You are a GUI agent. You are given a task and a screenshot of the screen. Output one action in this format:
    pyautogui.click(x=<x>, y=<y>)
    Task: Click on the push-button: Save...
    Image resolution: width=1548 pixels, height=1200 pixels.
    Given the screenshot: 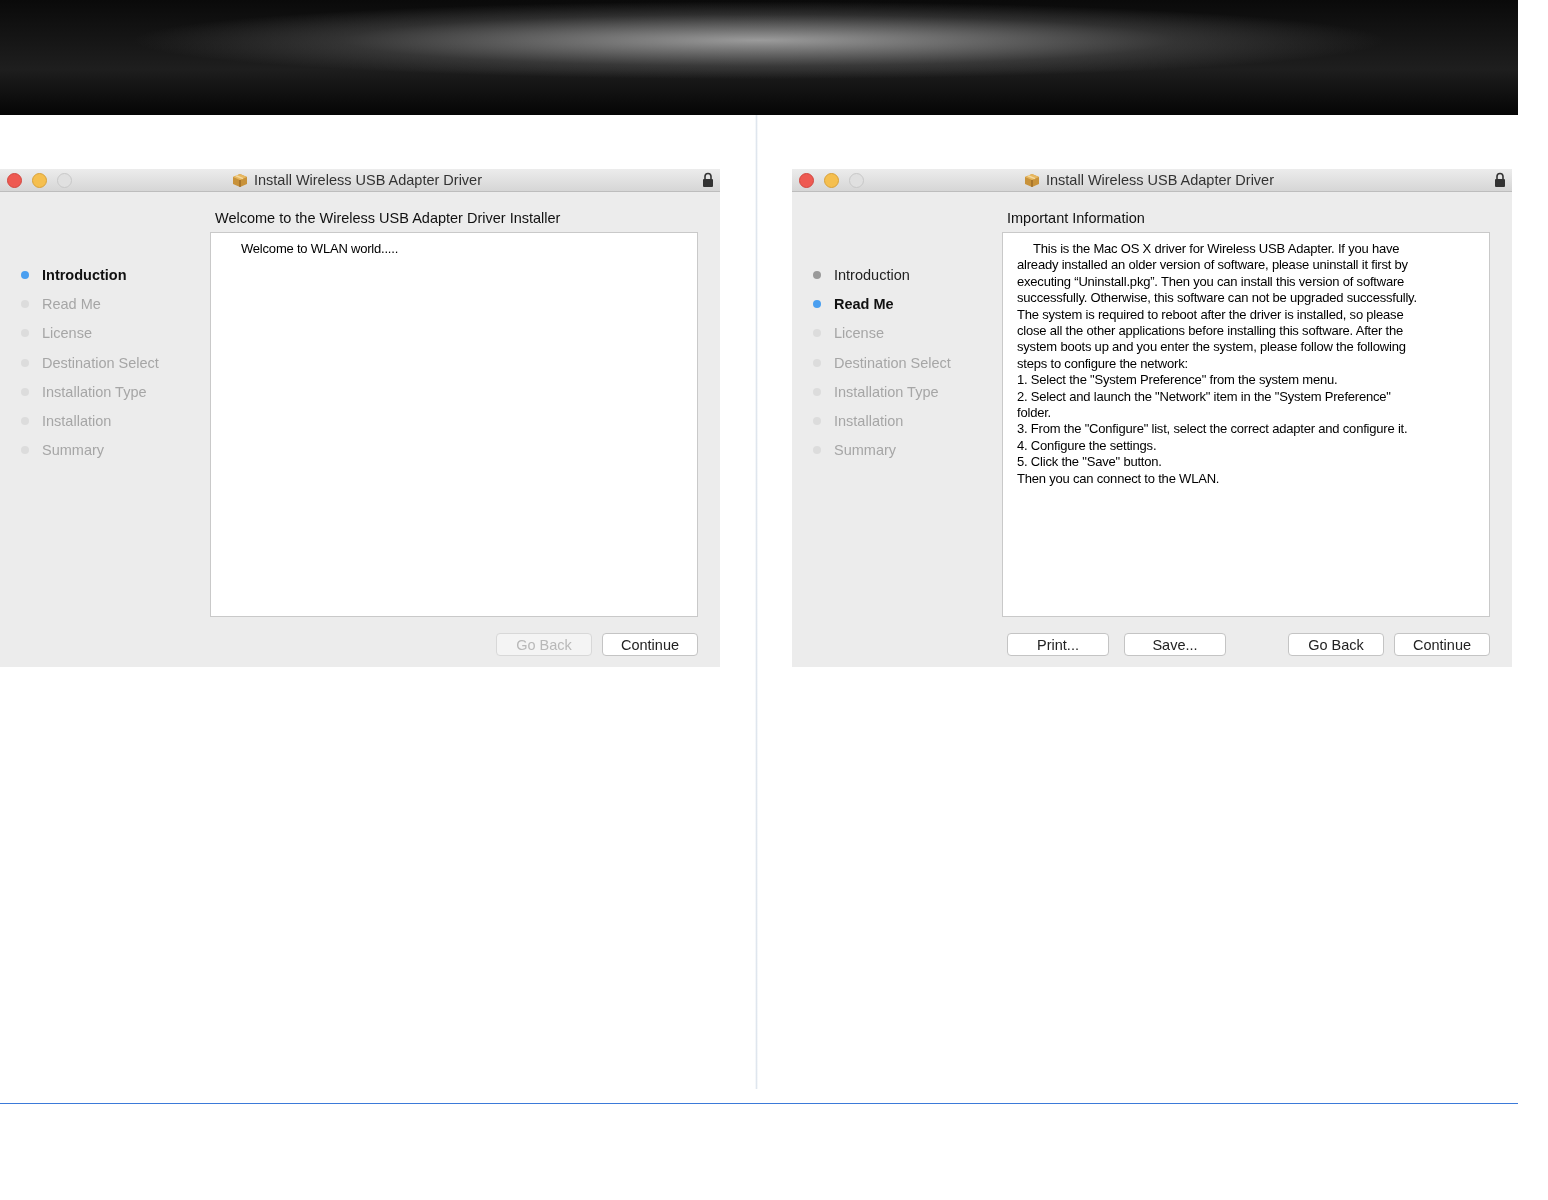 What is the action you would take?
    pyautogui.click(x=1175, y=644)
    